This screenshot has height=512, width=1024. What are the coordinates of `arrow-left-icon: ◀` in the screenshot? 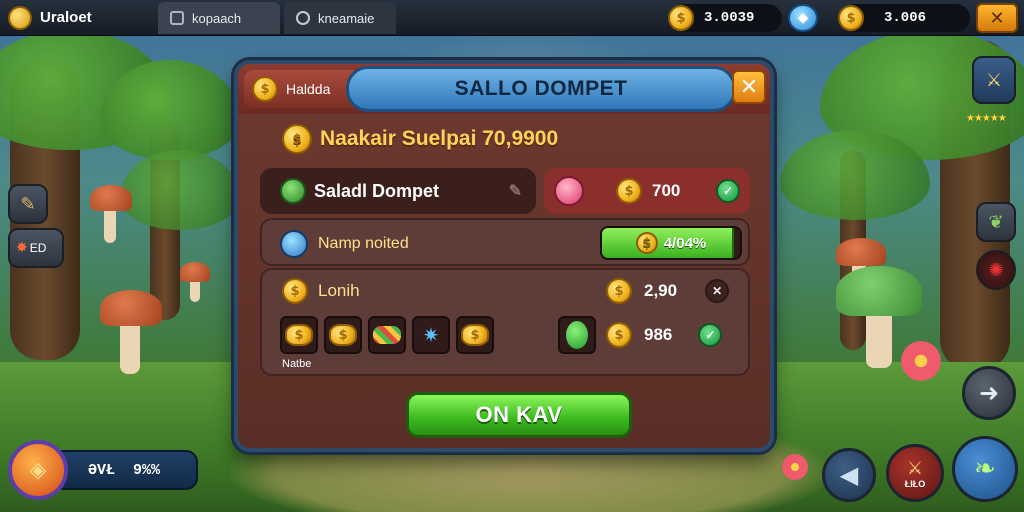 It's located at (849, 475).